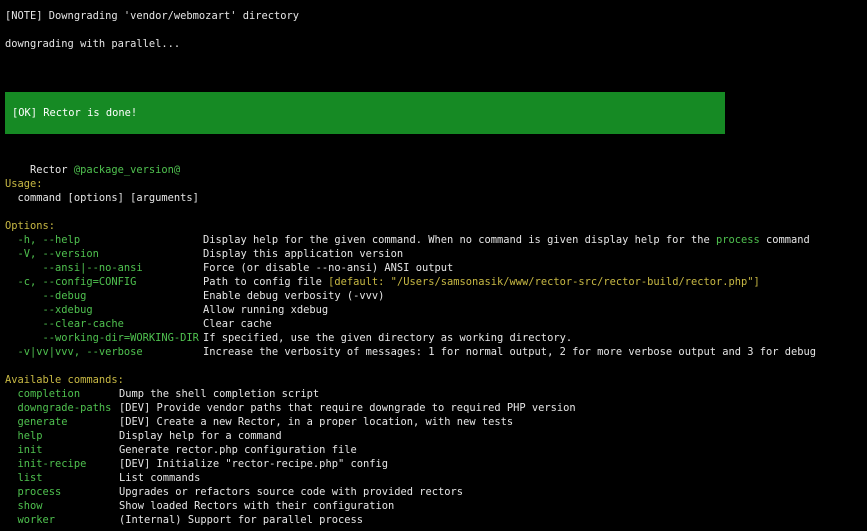 This screenshot has height=531, width=867. What do you see at coordinates (43, 240) in the screenshot?
I see `option-name: -h, --help` at bounding box center [43, 240].